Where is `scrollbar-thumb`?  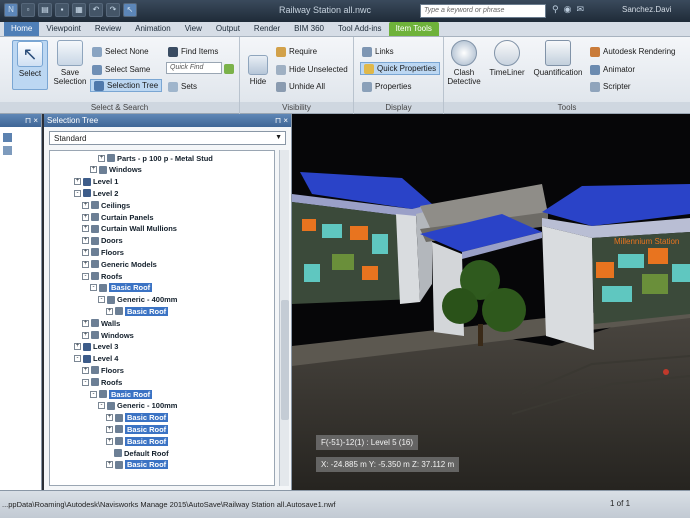 scrollbar-thumb is located at coordinates (285, 360).